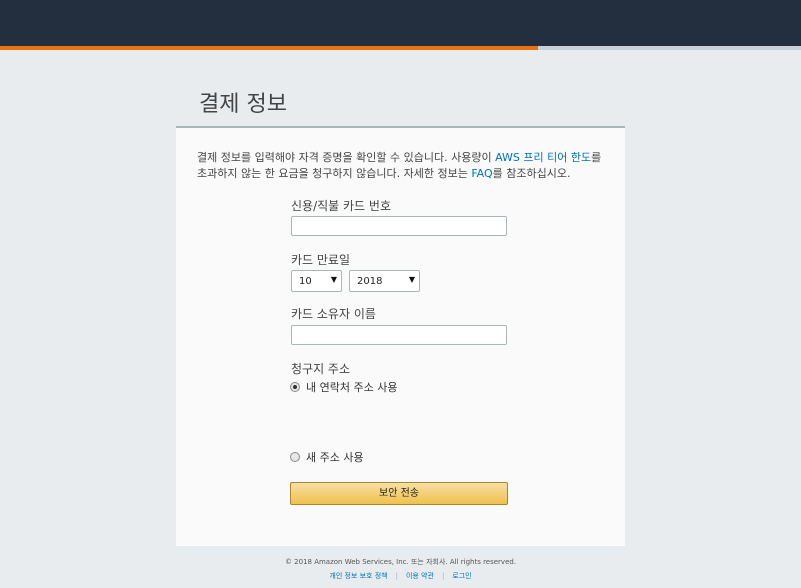  Describe the element at coordinates (384, 281) in the screenshot. I see `expiry-year-select: 2018 ▼` at that location.